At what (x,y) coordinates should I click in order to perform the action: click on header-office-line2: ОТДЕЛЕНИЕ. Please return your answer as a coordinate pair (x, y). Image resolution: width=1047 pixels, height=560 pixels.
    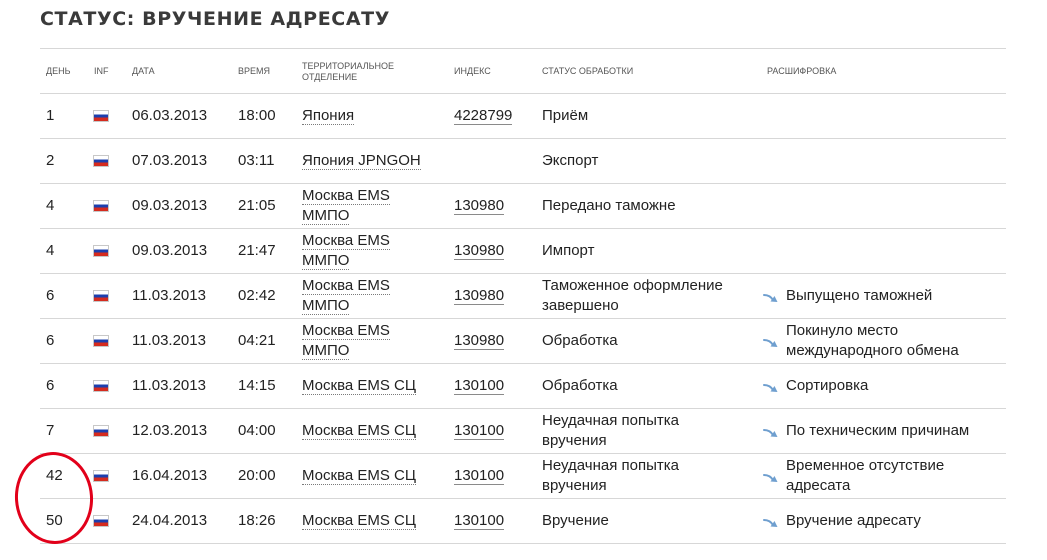
    Looking at the image, I should click on (330, 76).